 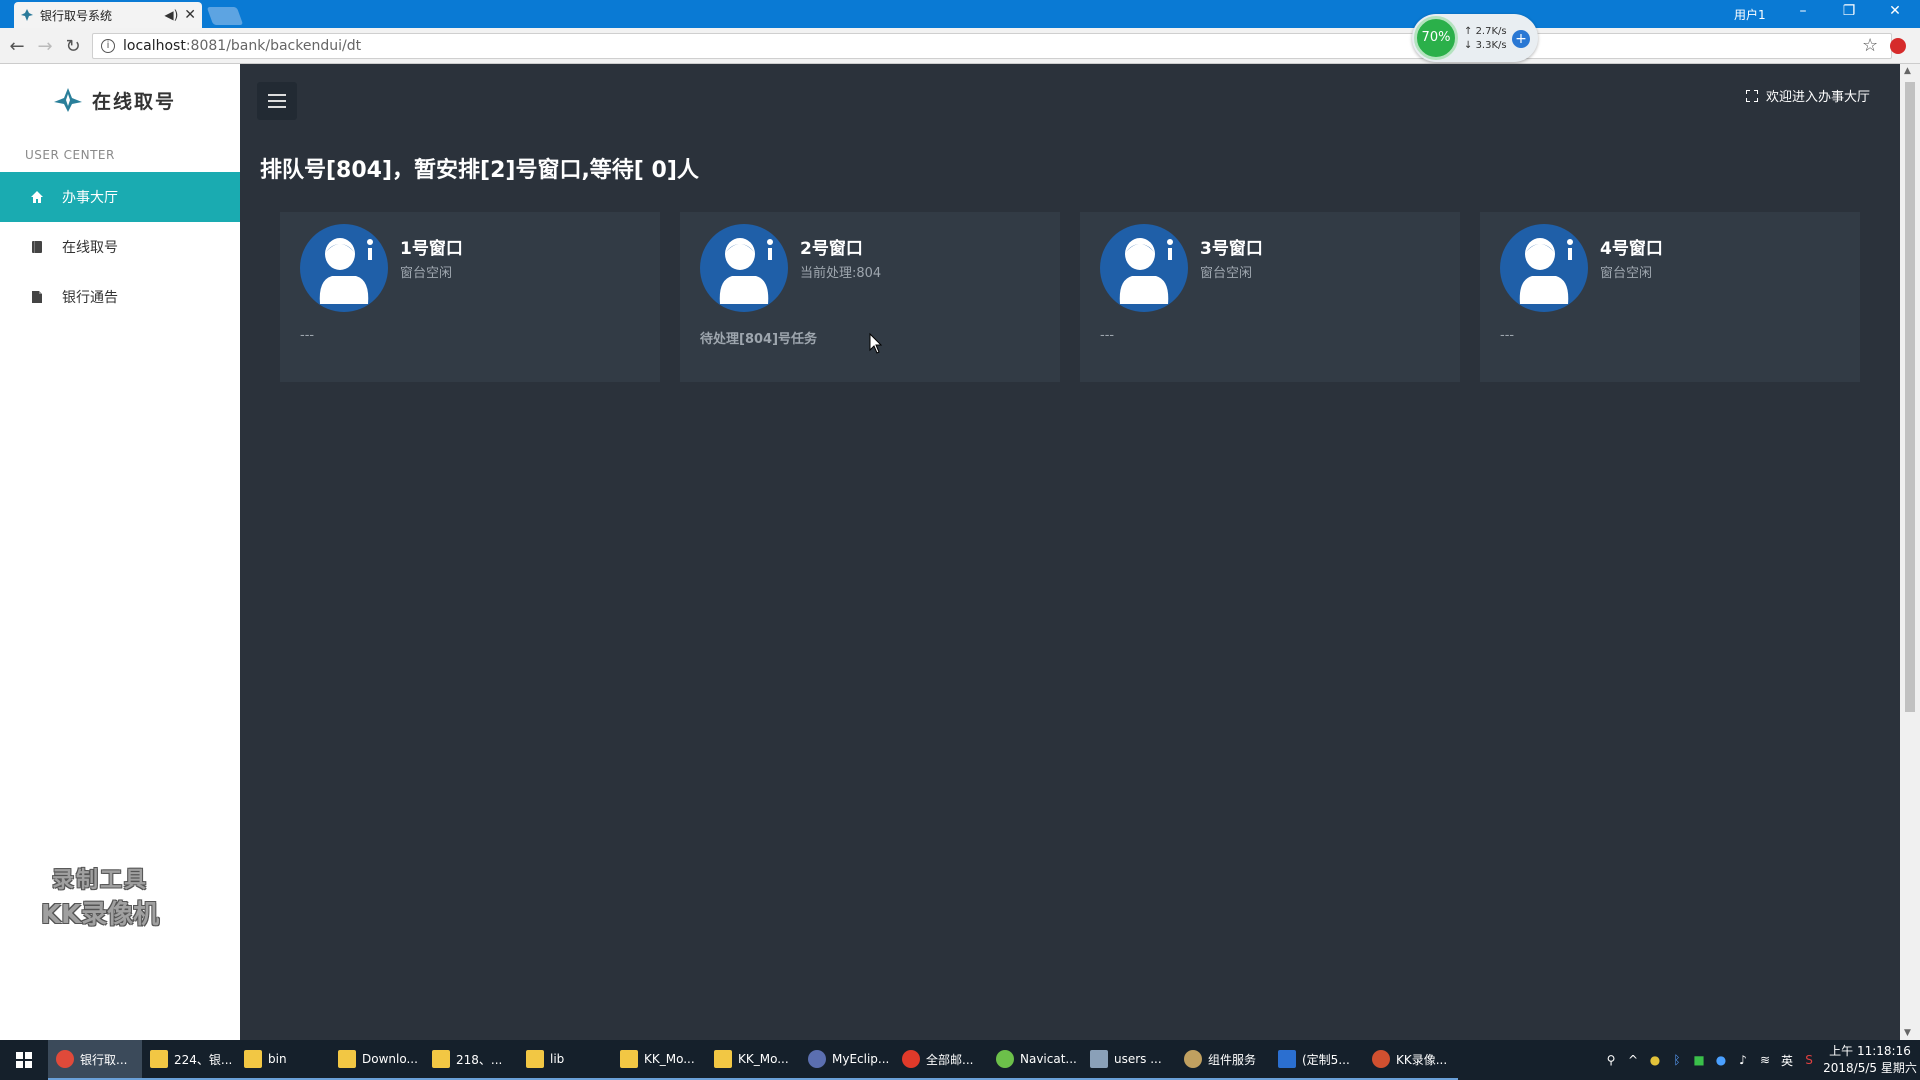 I want to click on plus-icon: +, so click(x=1521, y=39).